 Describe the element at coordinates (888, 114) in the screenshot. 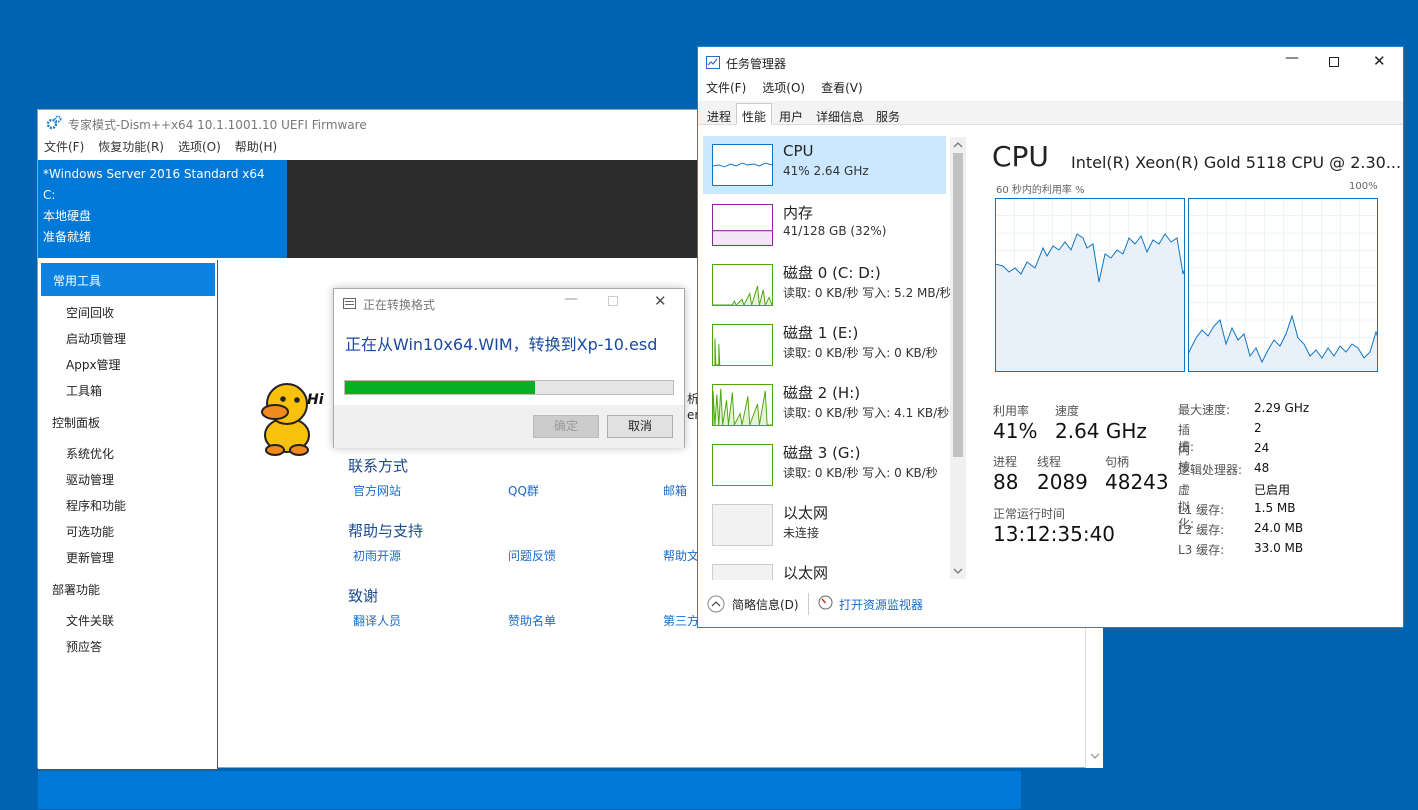

I see `tab-services: 服务` at that location.